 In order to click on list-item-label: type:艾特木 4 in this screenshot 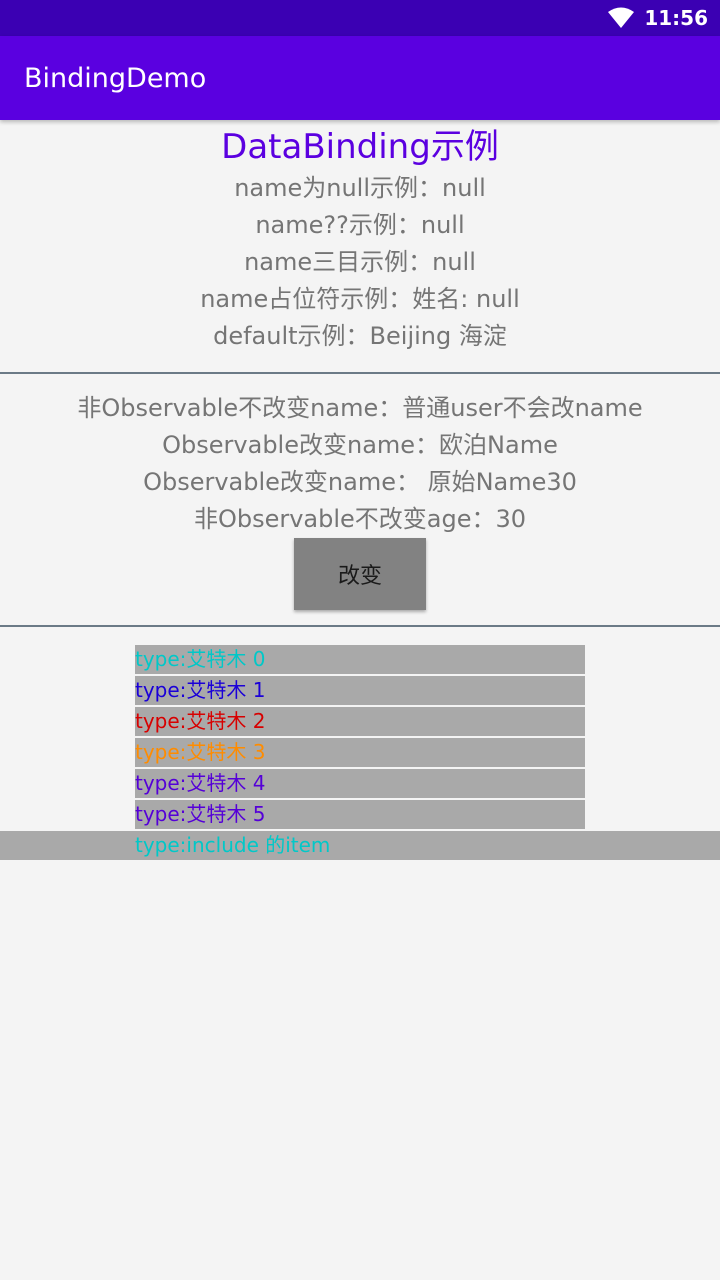, I will do `click(200, 783)`.